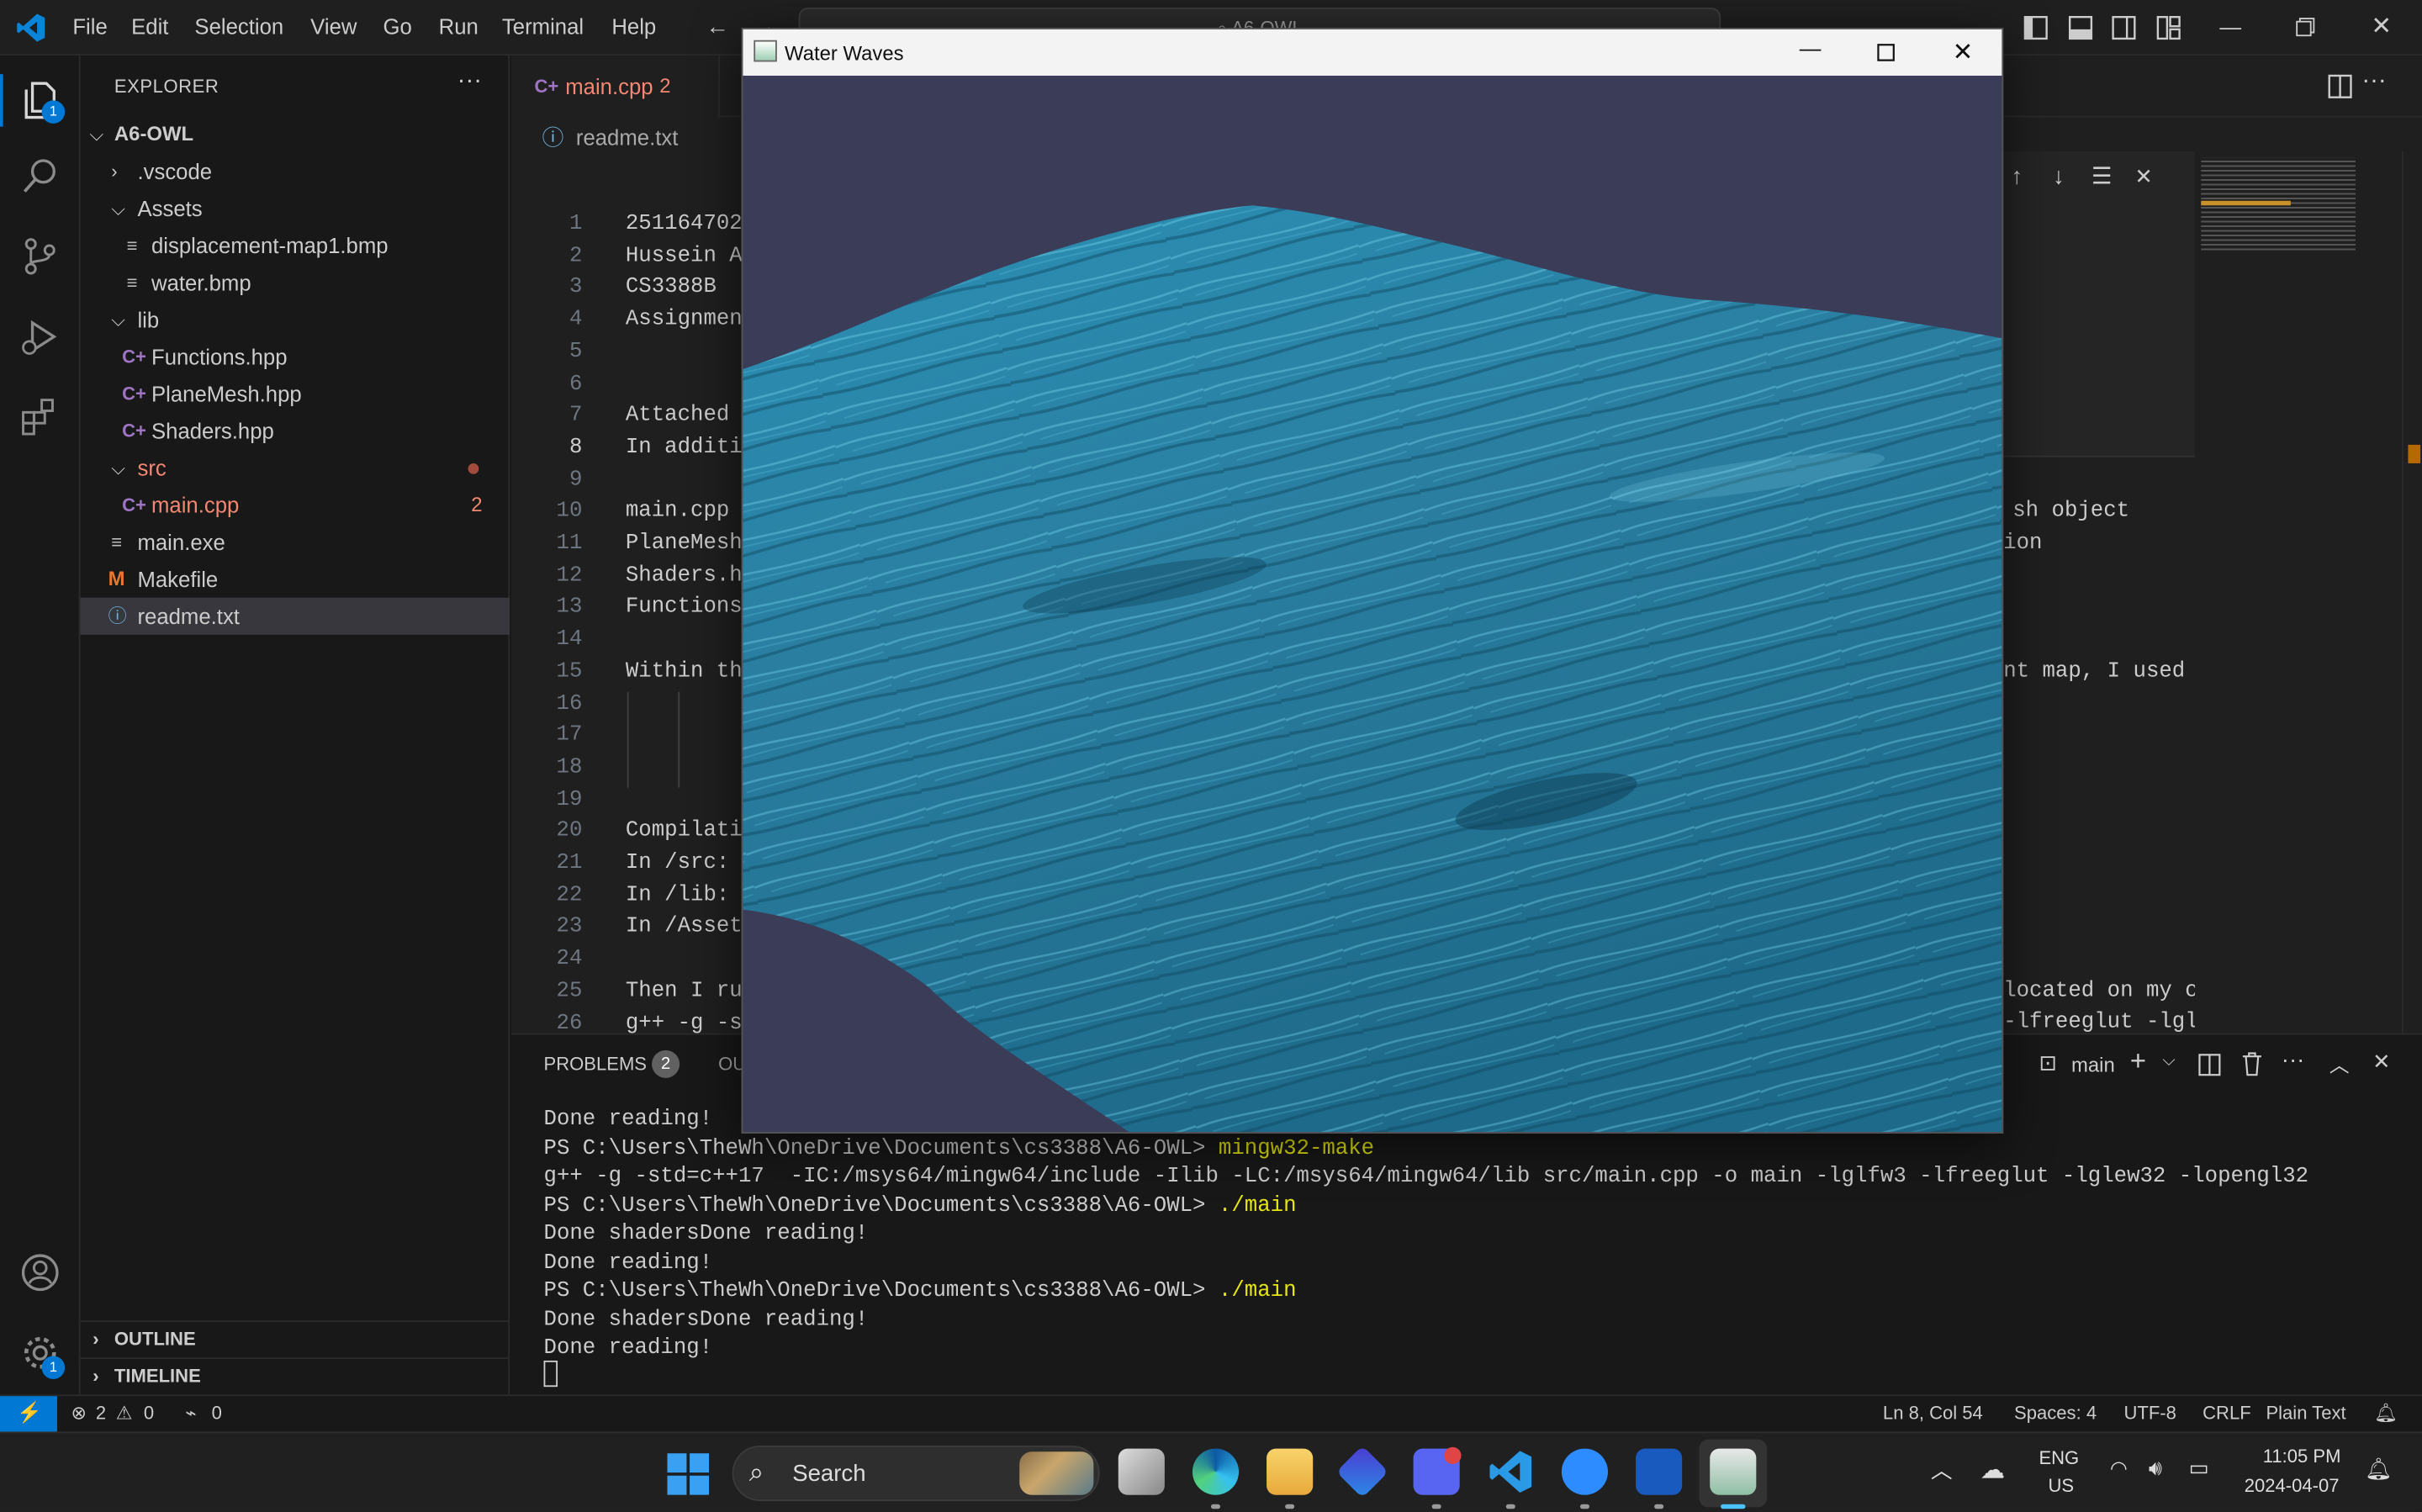  What do you see at coordinates (684, 991) in the screenshot?
I see `code-line: Then I ru` at bounding box center [684, 991].